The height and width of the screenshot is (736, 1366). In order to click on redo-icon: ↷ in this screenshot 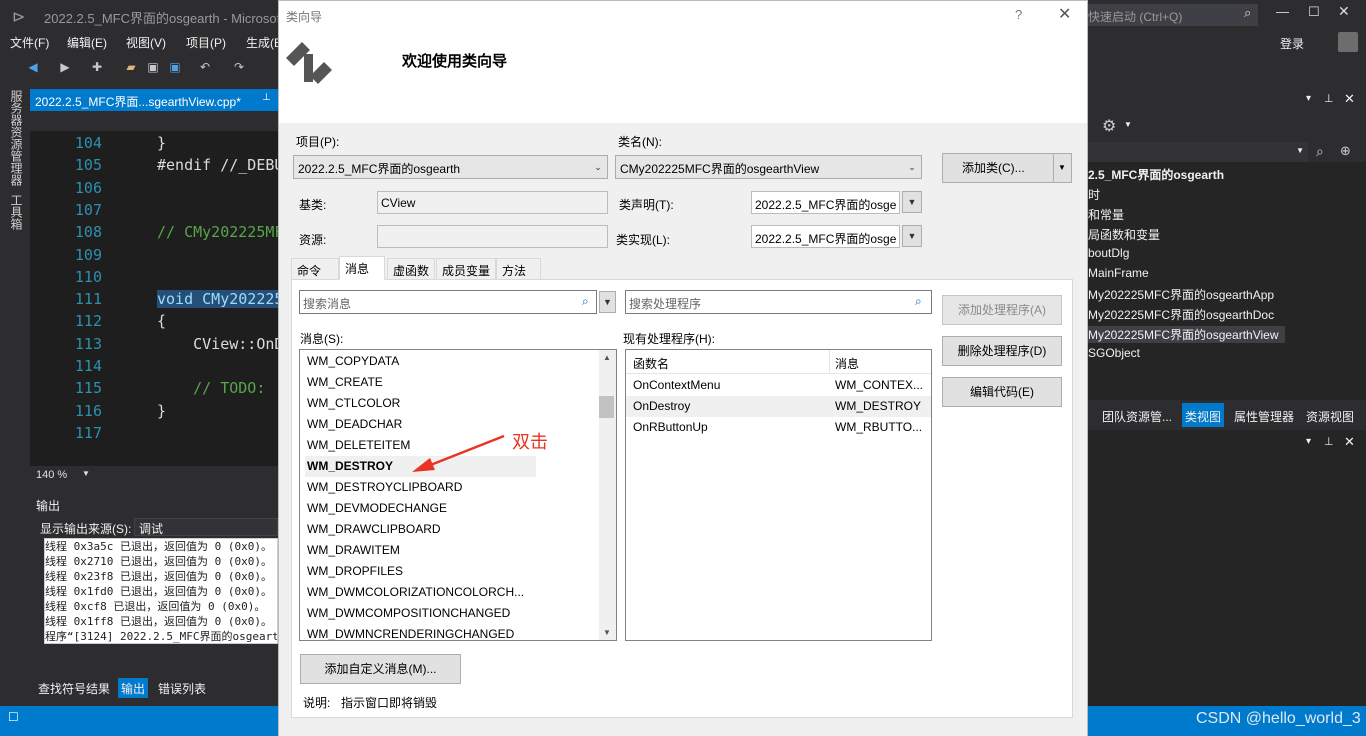, I will do `click(239, 67)`.